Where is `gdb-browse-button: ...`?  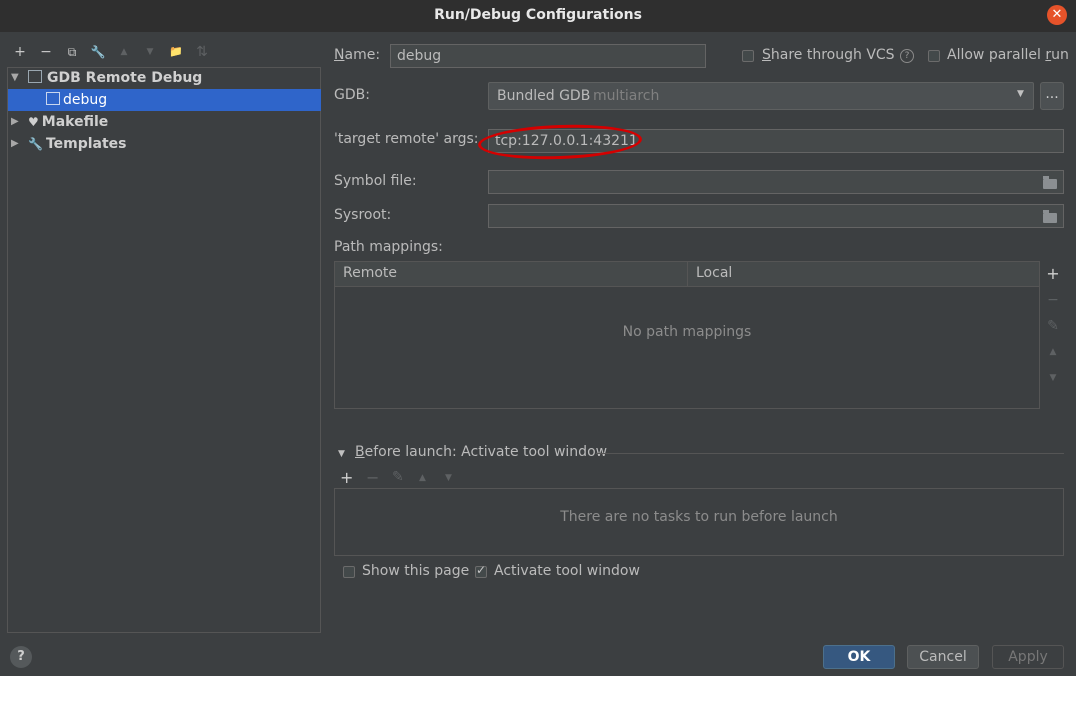
gdb-browse-button: ... is located at coordinates (1052, 96).